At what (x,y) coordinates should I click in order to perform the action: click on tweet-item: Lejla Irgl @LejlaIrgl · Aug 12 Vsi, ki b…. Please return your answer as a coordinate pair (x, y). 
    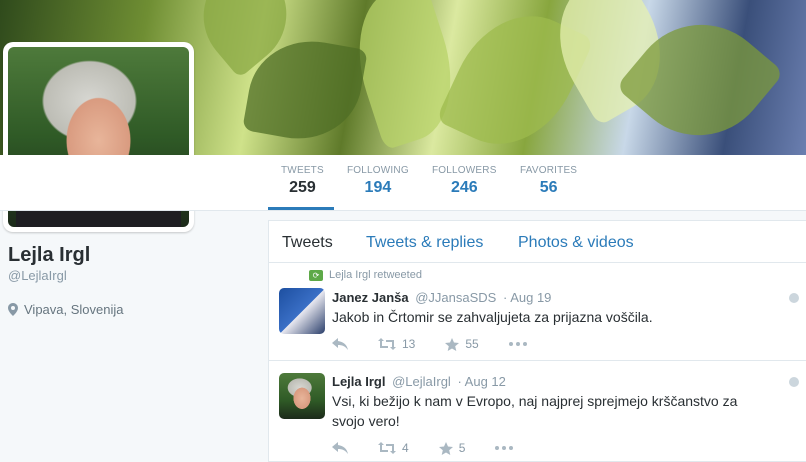
    Looking at the image, I should click on (537, 411).